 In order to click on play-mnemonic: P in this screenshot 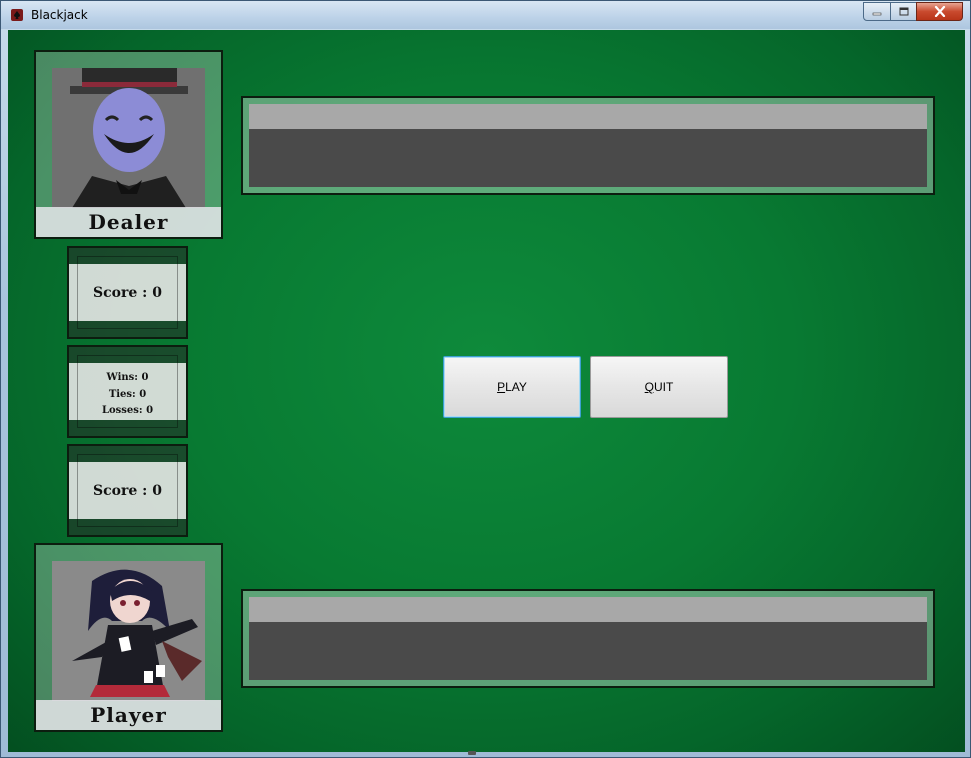, I will do `click(501, 387)`.